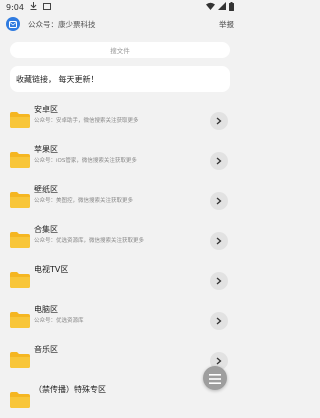 The height and width of the screenshot is (418, 320). What do you see at coordinates (86, 121) in the screenshot?
I see `item-subtitle: 公众号：安卓助手，微信搜索关注获取更多` at bounding box center [86, 121].